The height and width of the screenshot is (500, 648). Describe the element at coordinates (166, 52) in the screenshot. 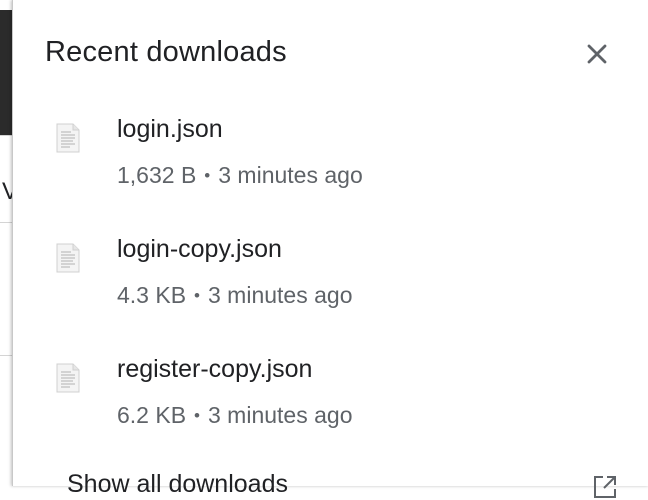

I see `panel-title: Recent downloads` at that location.